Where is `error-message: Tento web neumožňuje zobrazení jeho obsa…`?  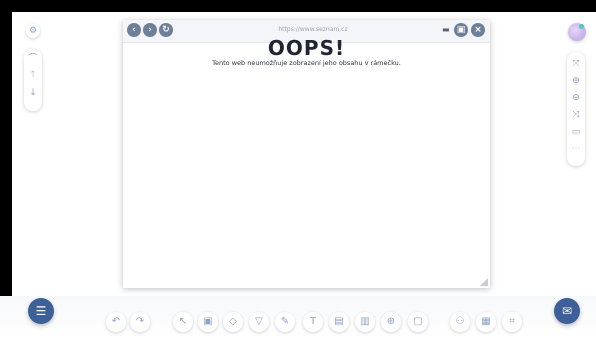
error-message: Tento web neumožňuje zobrazení jeho obsa… is located at coordinates (306, 63).